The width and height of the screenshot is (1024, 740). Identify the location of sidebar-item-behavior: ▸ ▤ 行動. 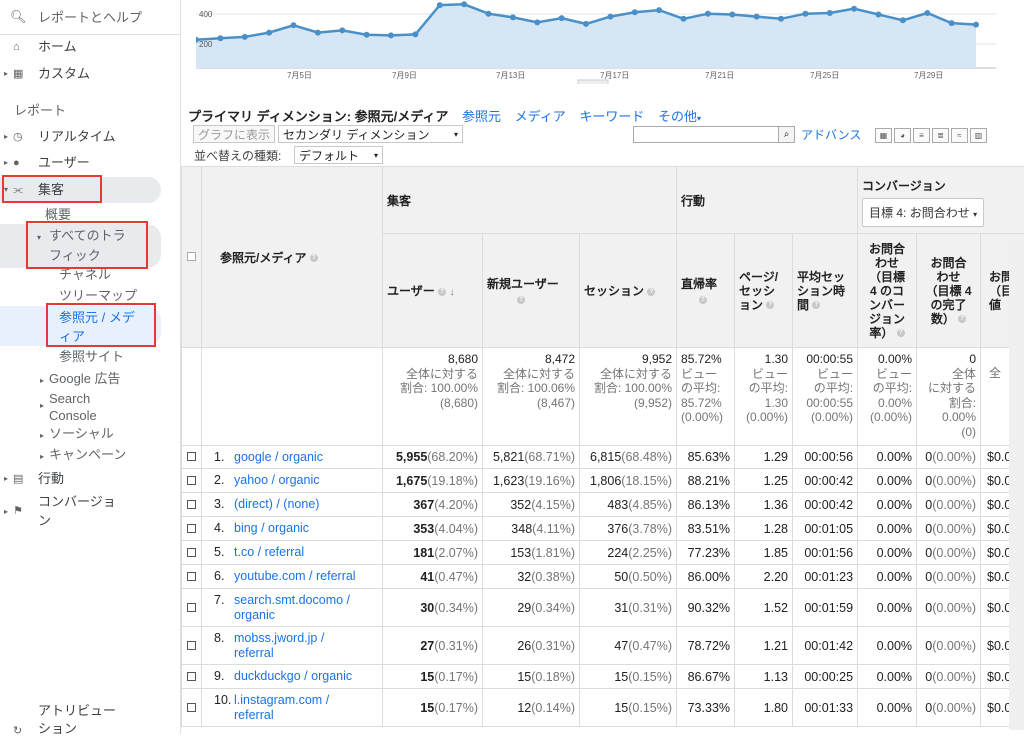
(89, 479).